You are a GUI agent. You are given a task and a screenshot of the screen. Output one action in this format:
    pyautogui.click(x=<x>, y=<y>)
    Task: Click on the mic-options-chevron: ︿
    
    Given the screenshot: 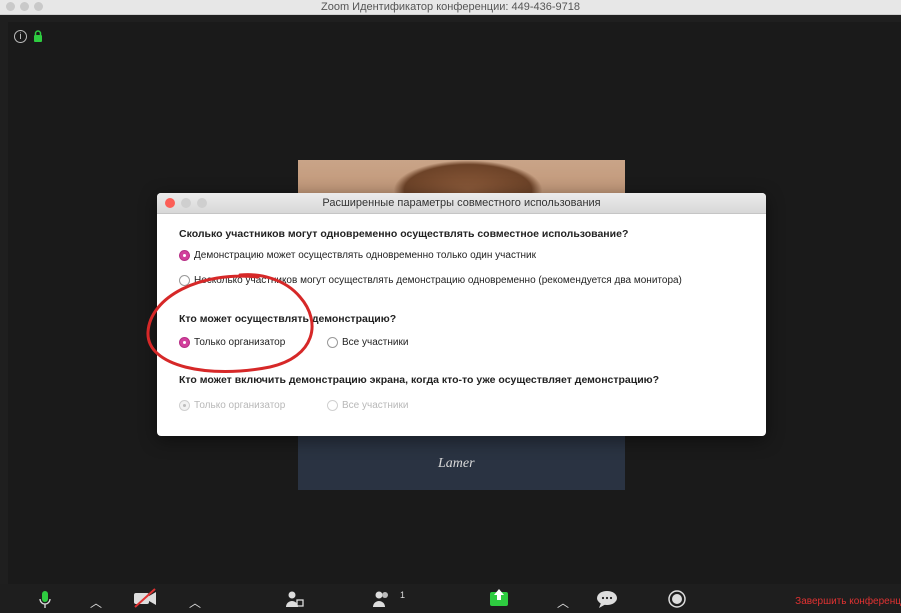 What is the action you would take?
    pyautogui.click(x=96, y=602)
    